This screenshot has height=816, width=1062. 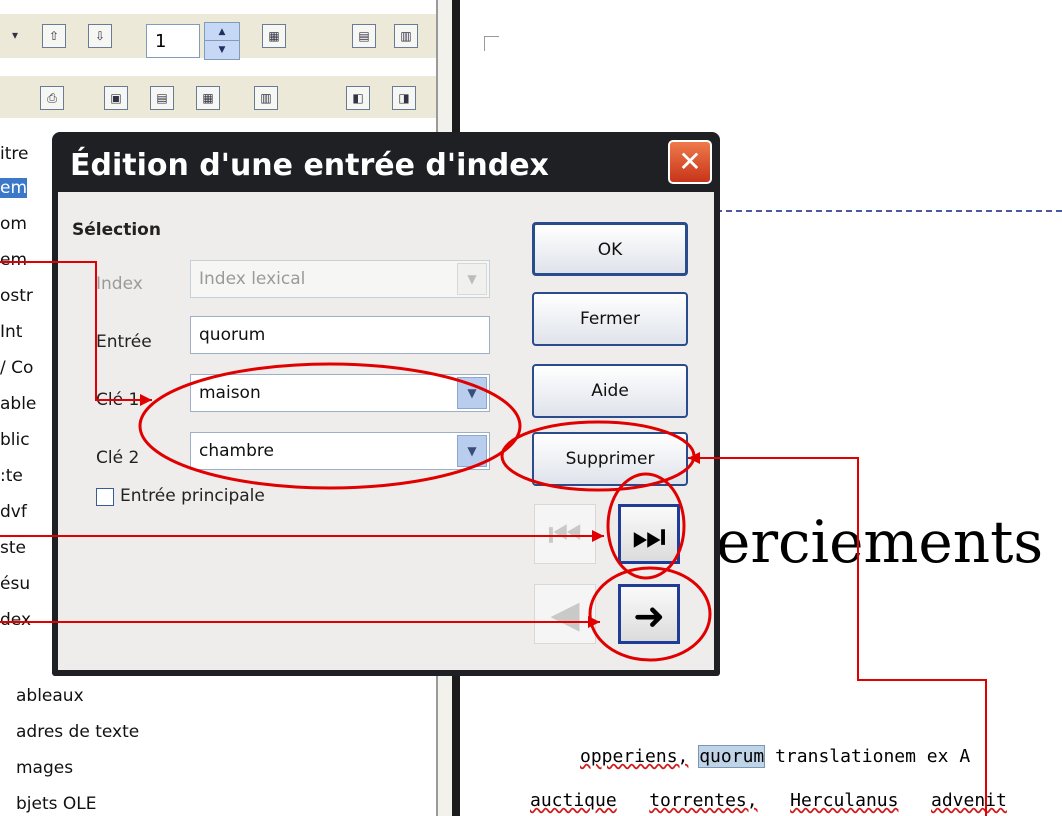 What do you see at coordinates (11, 476) in the screenshot?
I see `nav-item: :te` at bounding box center [11, 476].